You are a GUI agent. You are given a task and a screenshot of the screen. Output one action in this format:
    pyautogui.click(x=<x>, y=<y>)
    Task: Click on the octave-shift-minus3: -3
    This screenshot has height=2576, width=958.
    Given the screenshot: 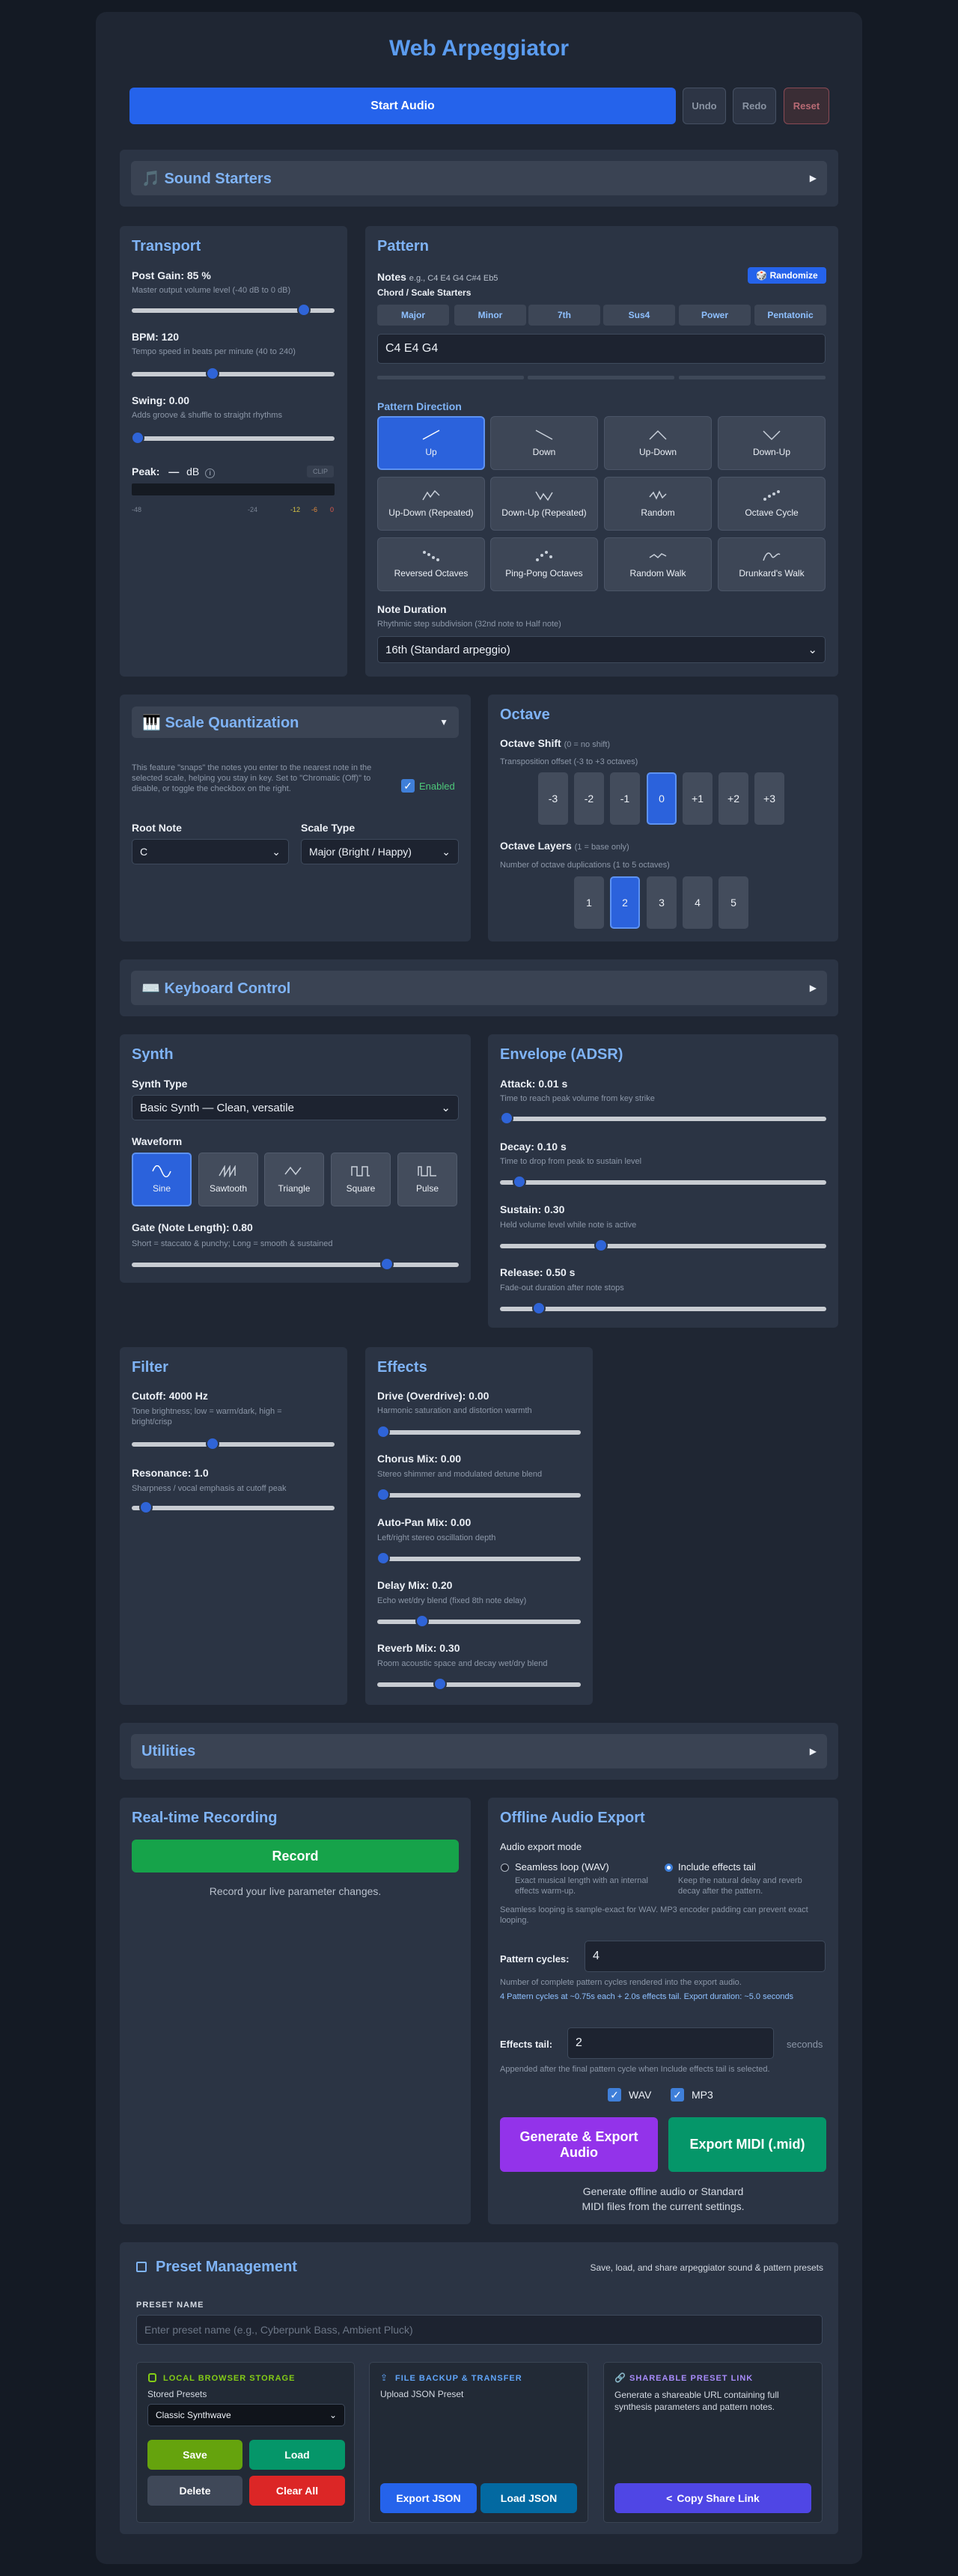 What is the action you would take?
    pyautogui.click(x=553, y=798)
    